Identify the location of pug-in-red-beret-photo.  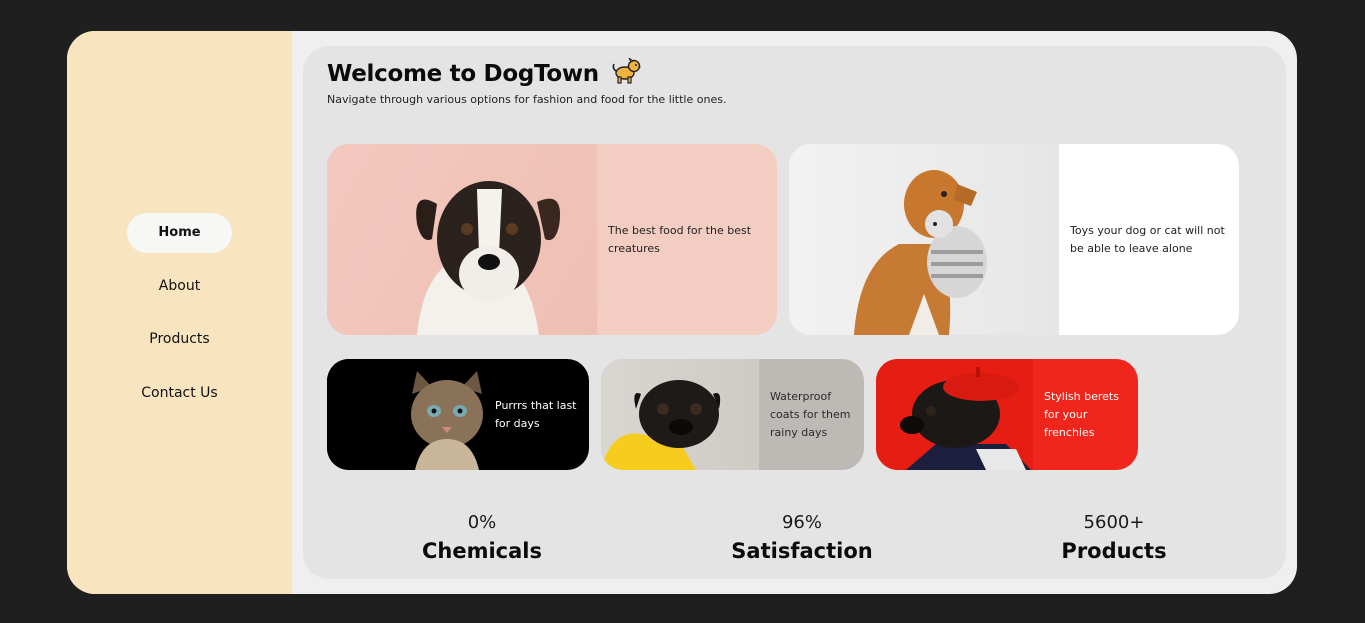
(954, 414).